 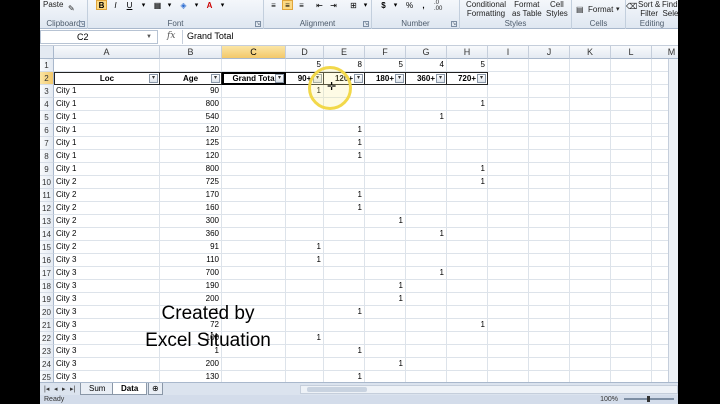 What do you see at coordinates (222, 5) in the screenshot?
I see `font-color-dropdown-icon: ▾` at bounding box center [222, 5].